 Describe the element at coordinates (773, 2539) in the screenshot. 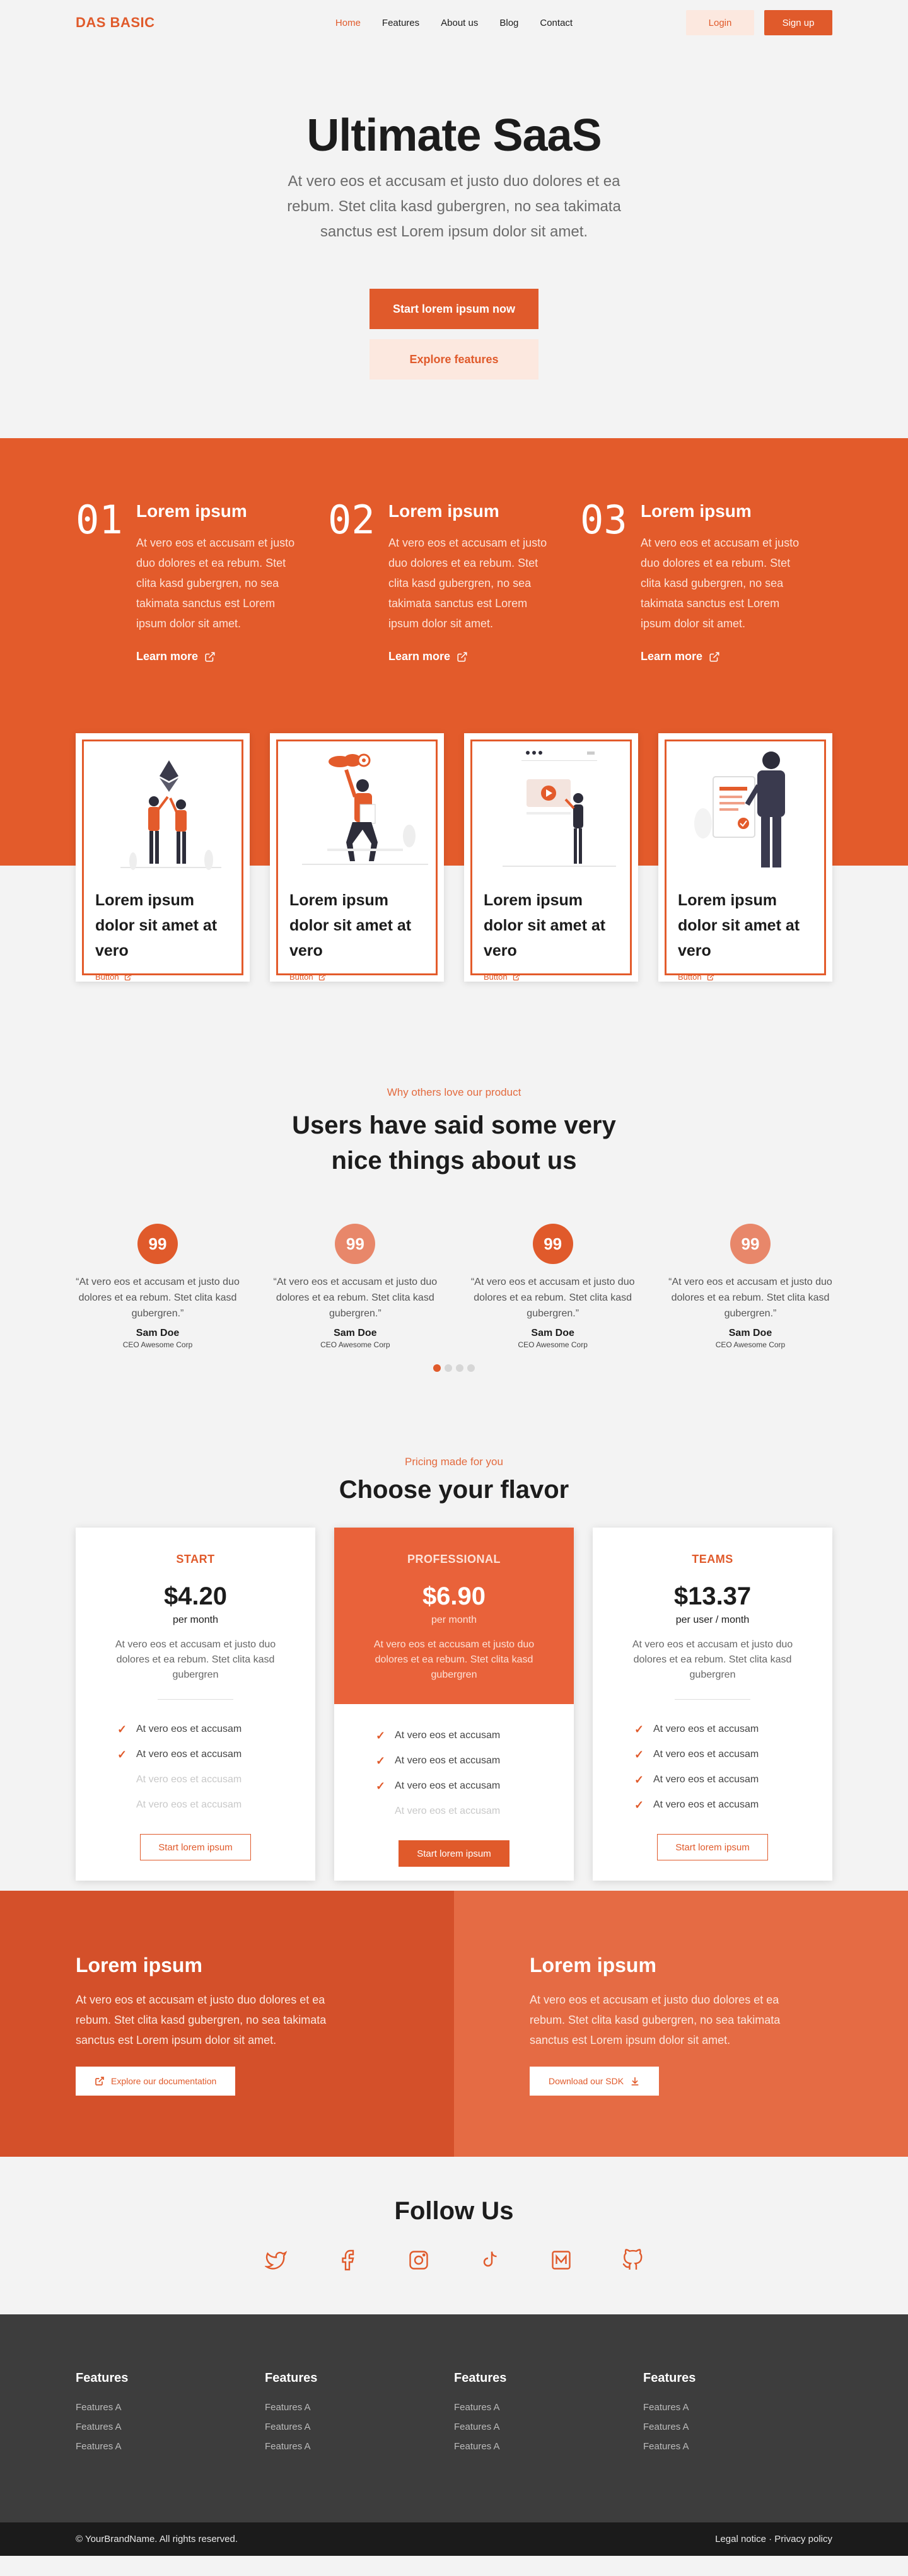

I see `legal-links: Legal notice · Privacy policy` at that location.